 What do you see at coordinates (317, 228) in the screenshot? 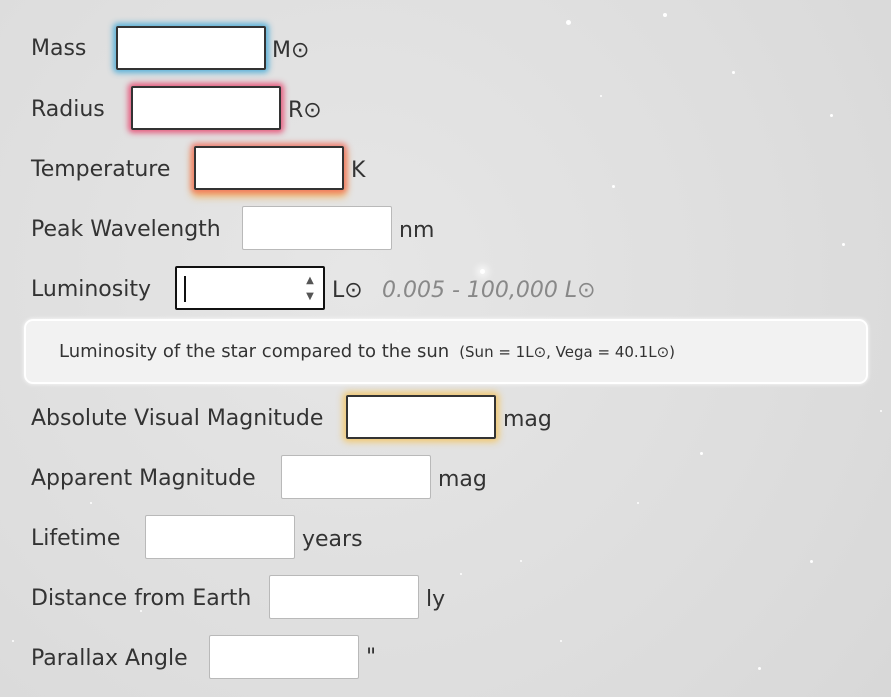
I see `peak-wavelength-input` at bounding box center [317, 228].